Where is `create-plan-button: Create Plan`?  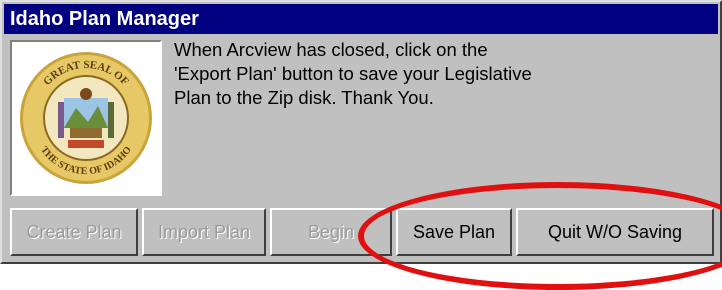
create-plan-button: Create Plan is located at coordinates (74, 232).